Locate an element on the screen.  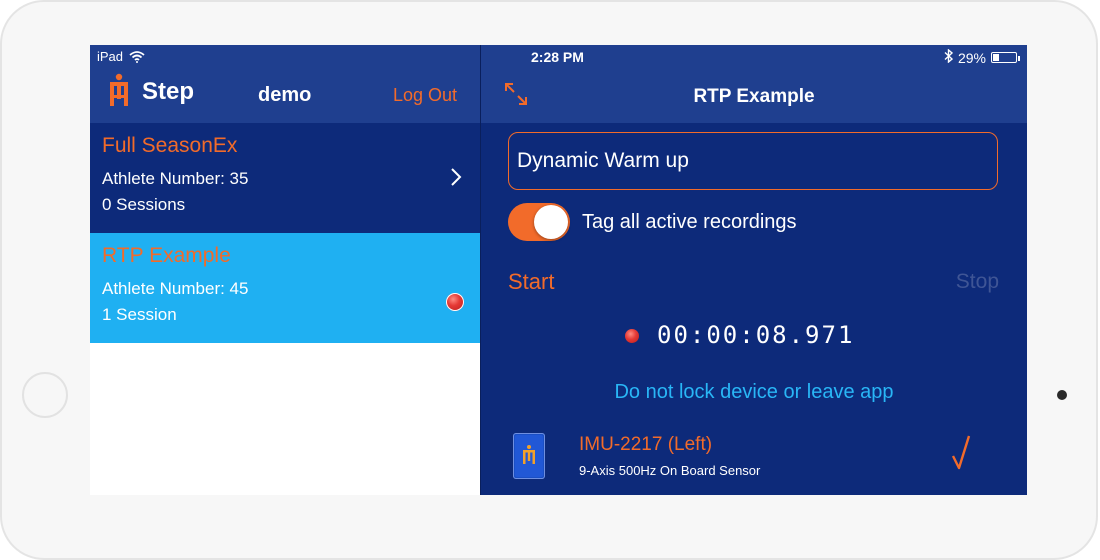
team-row-rtp-example: RTP Example Athlete Number: 45 1 Session is located at coordinates (285, 288).